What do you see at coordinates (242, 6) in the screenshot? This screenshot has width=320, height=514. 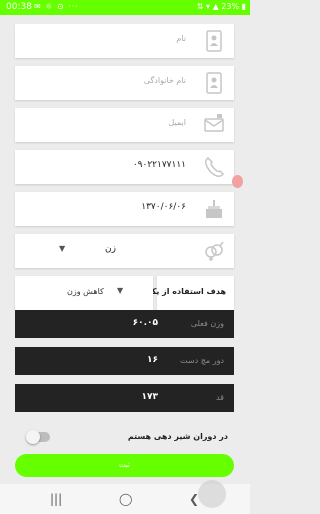 I see `battery-icon: ▮` at bounding box center [242, 6].